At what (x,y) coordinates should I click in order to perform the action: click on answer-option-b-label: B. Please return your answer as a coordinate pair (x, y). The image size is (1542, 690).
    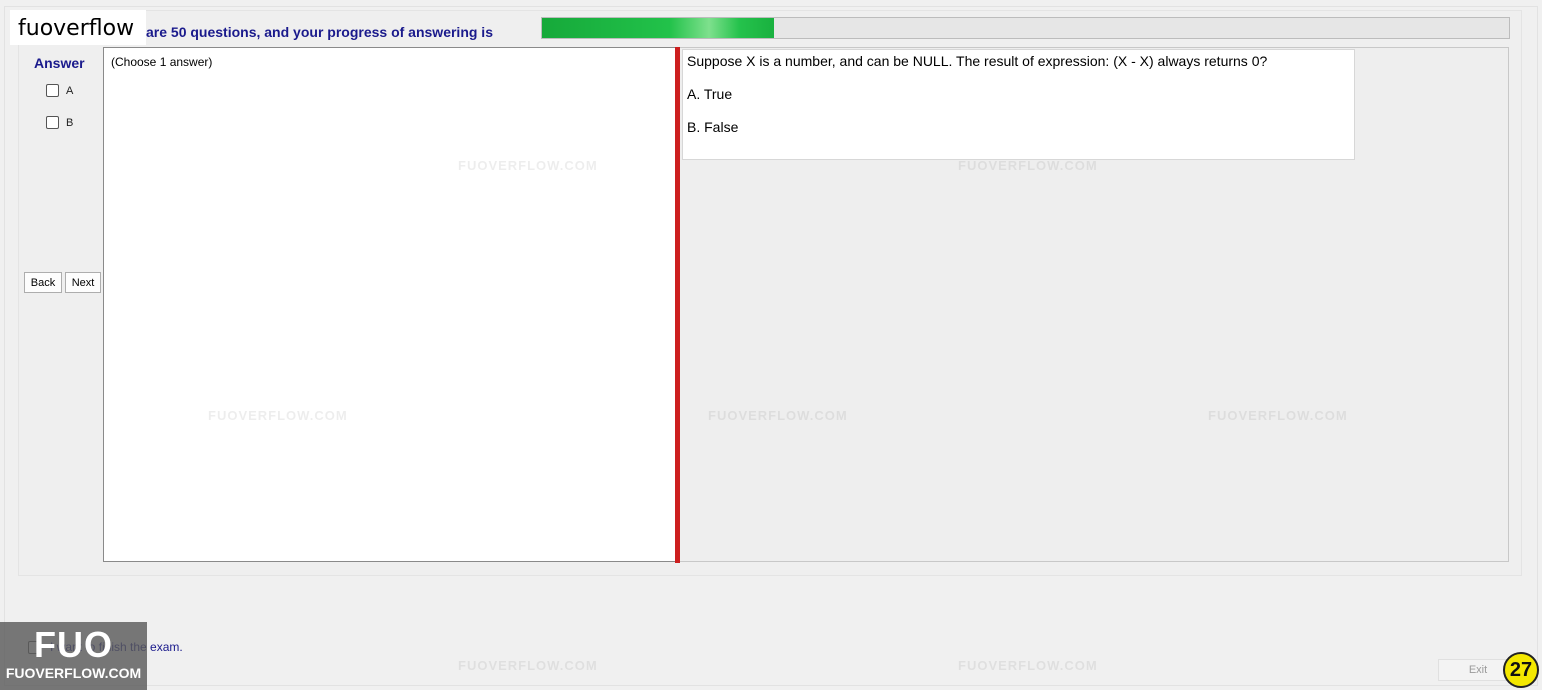
    Looking at the image, I should click on (70, 122).